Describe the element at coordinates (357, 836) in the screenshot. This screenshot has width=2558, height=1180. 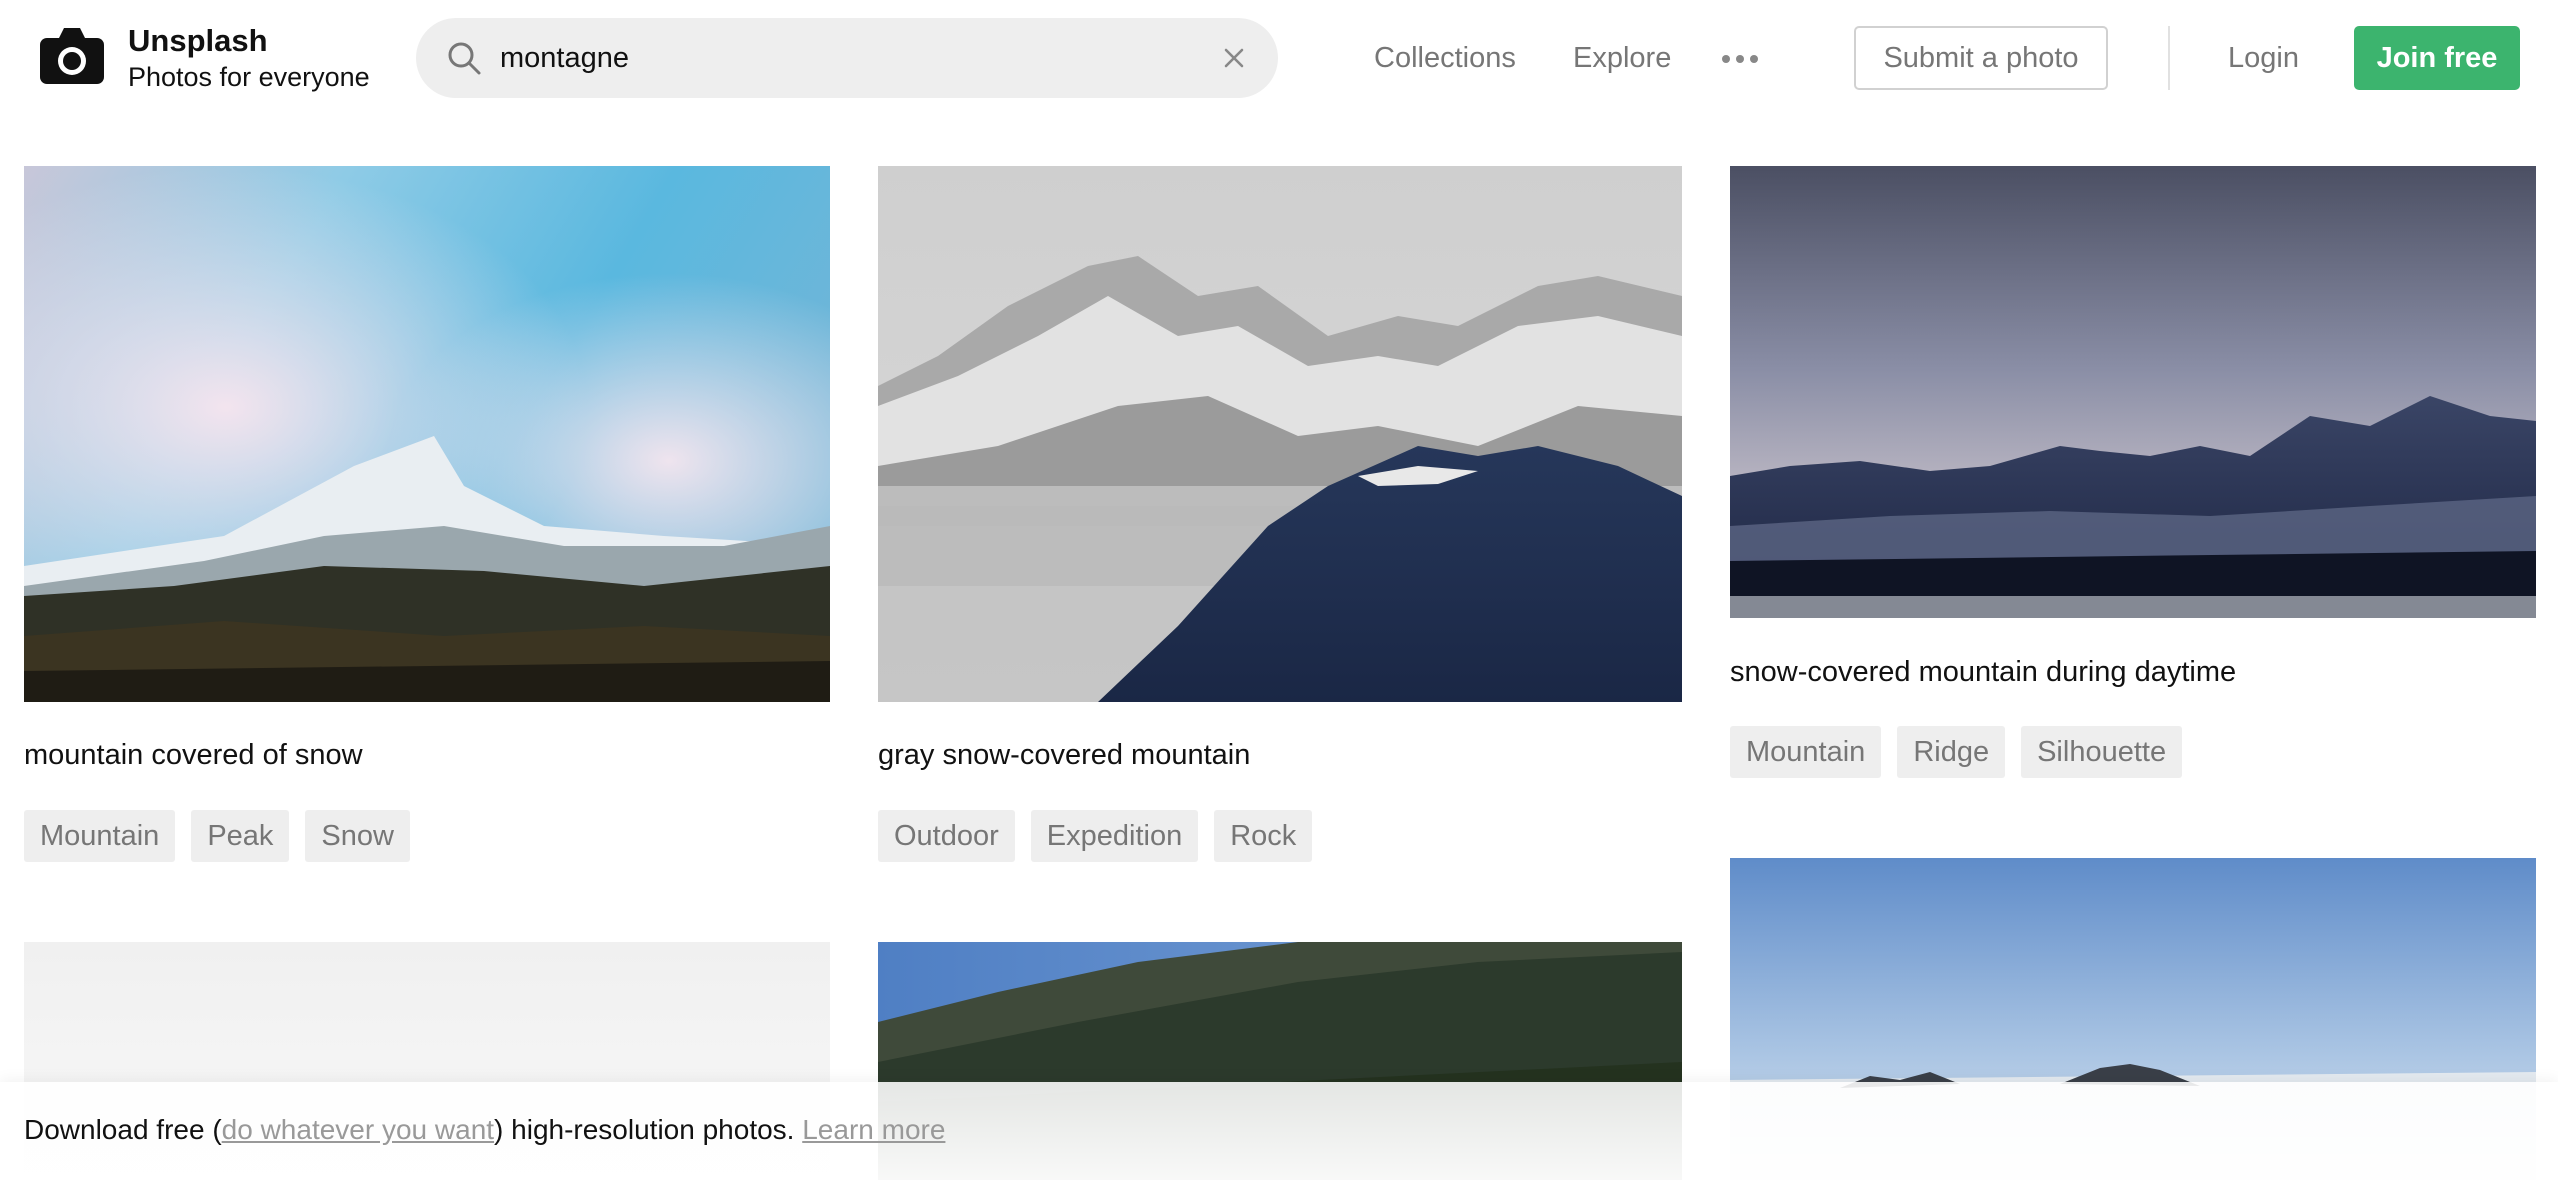
I see `tag-snow: Snow` at that location.